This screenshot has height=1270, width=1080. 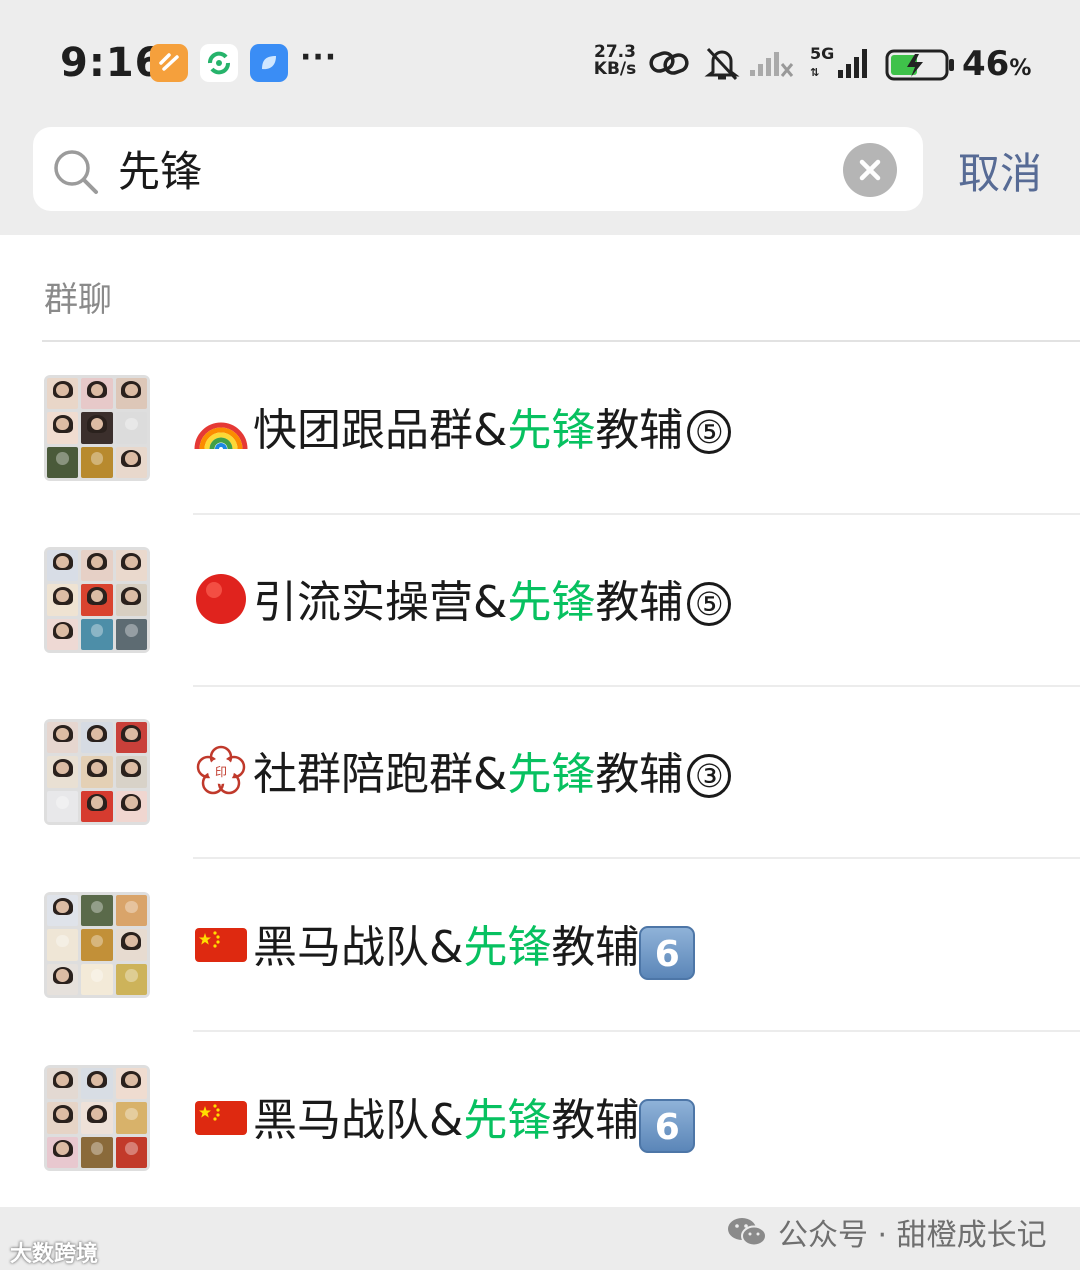 What do you see at coordinates (269, 63) in the screenshot?
I see `app-icon-blue` at bounding box center [269, 63].